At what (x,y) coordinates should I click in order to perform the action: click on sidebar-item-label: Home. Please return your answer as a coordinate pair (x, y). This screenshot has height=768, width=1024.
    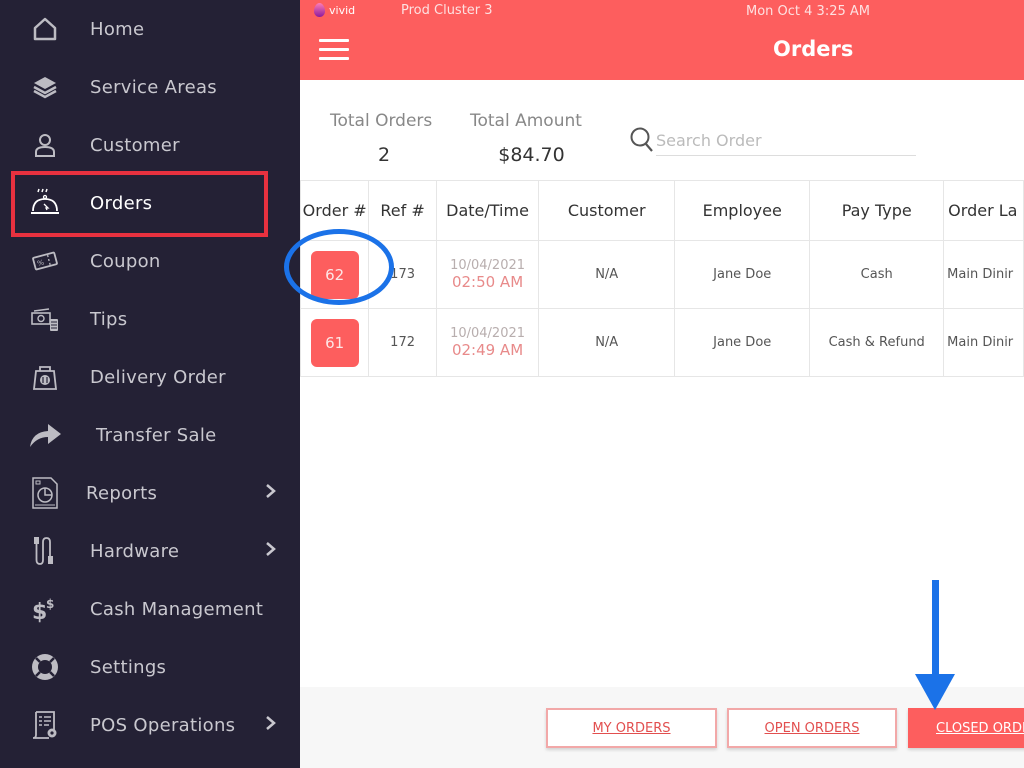
    Looking at the image, I should click on (117, 29).